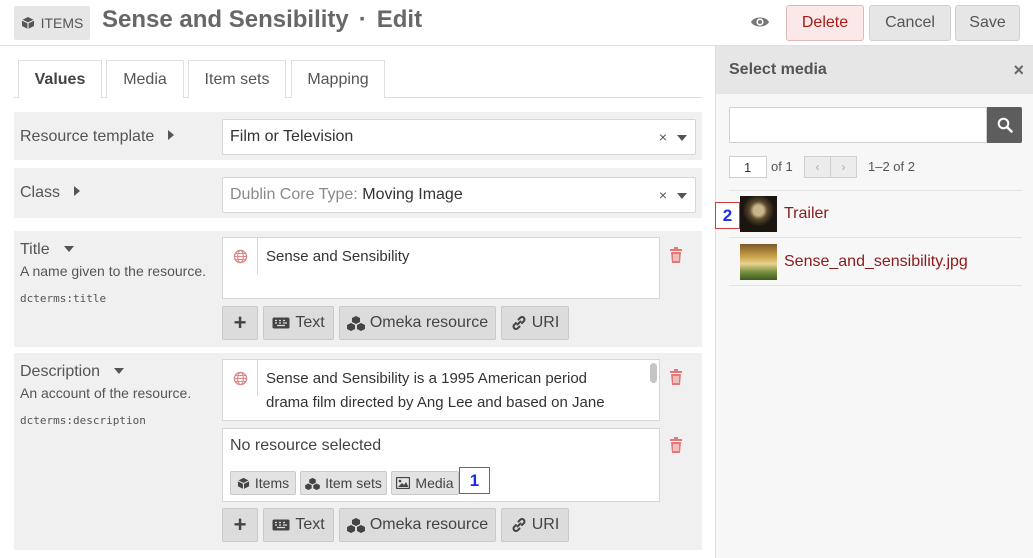 The width and height of the screenshot is (1033, 558). I want to click on title-label-text: Title, so click(35, 249).